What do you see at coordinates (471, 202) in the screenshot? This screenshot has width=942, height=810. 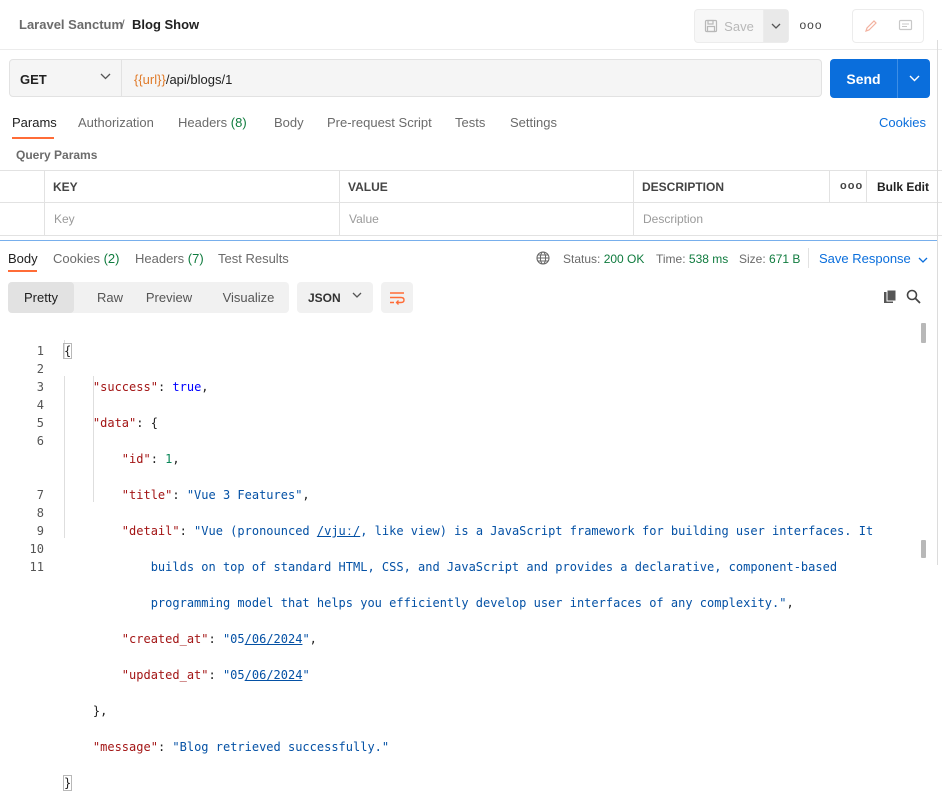 I see `table-border-mid` at bounding box center [471, 202].